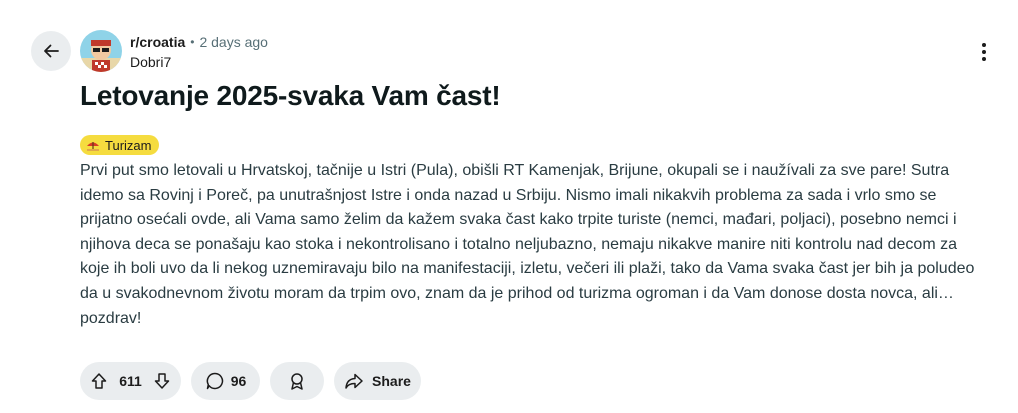  I want to click on comment-count: 96, so click(238, 381).